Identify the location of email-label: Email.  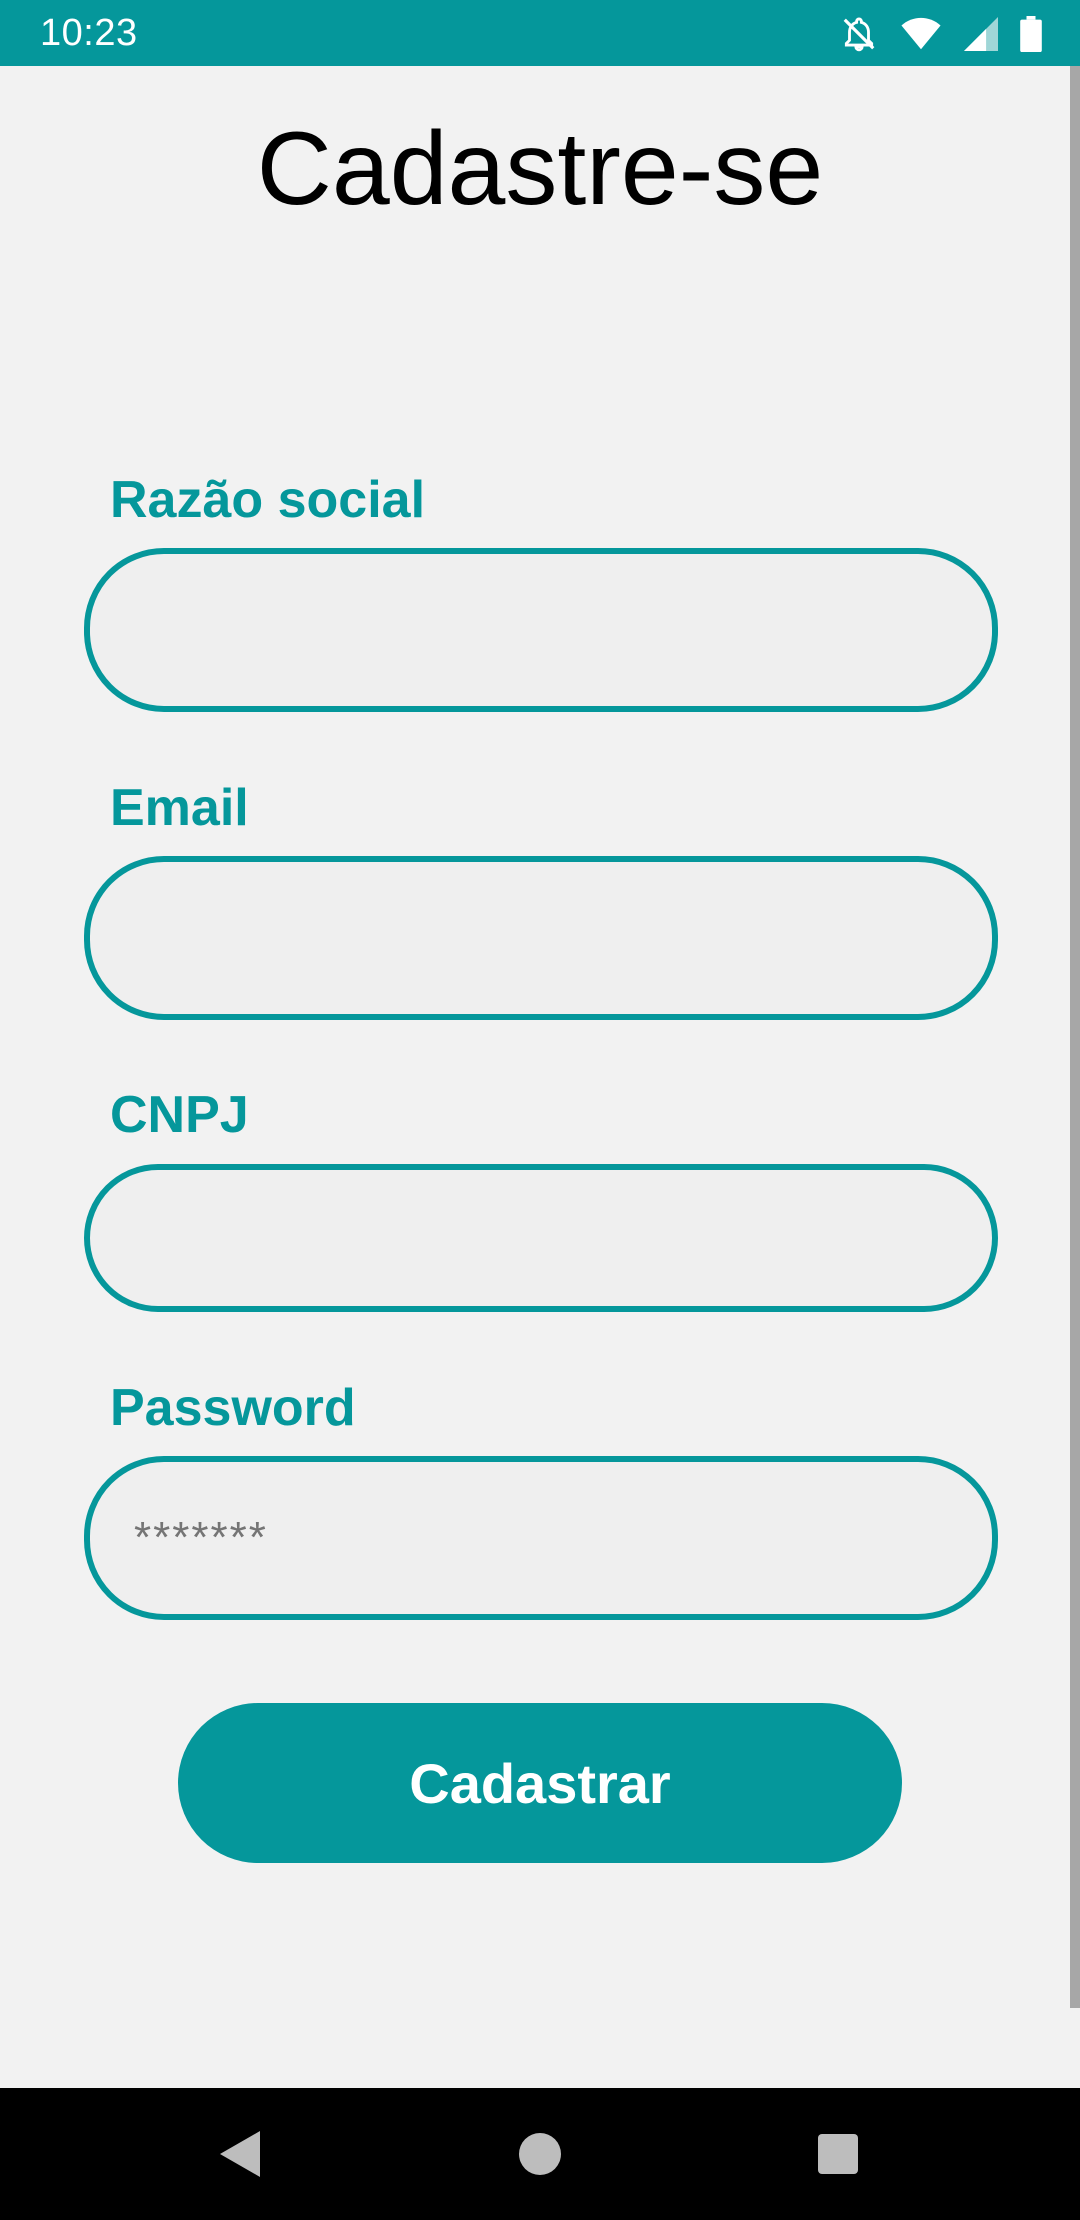
(179, 808).